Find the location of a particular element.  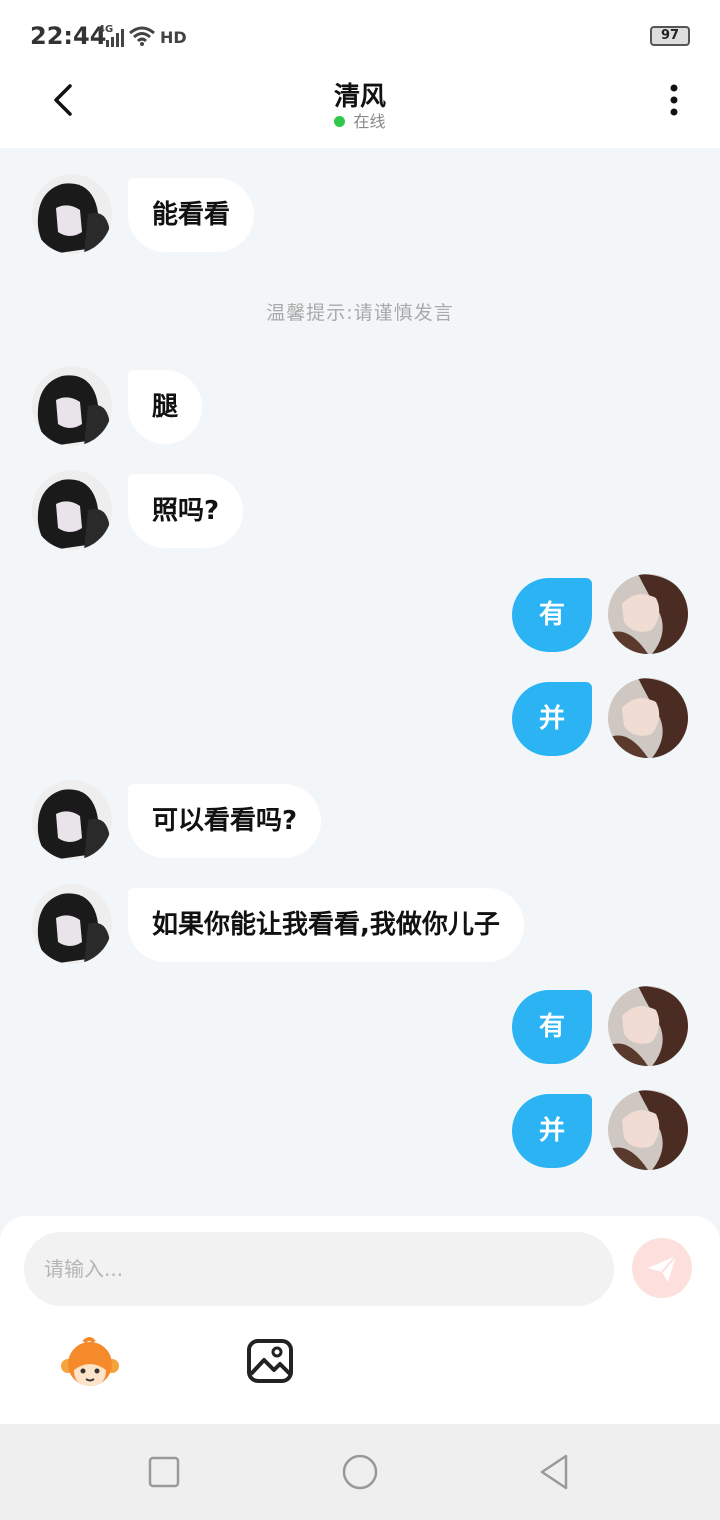

monkey-emoji-icon is located at coordinates (90, 1361).